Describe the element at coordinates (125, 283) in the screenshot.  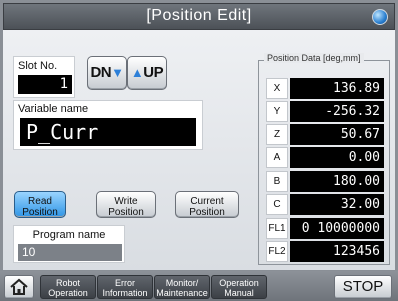
I see `nav-label-1: Error` at that location.